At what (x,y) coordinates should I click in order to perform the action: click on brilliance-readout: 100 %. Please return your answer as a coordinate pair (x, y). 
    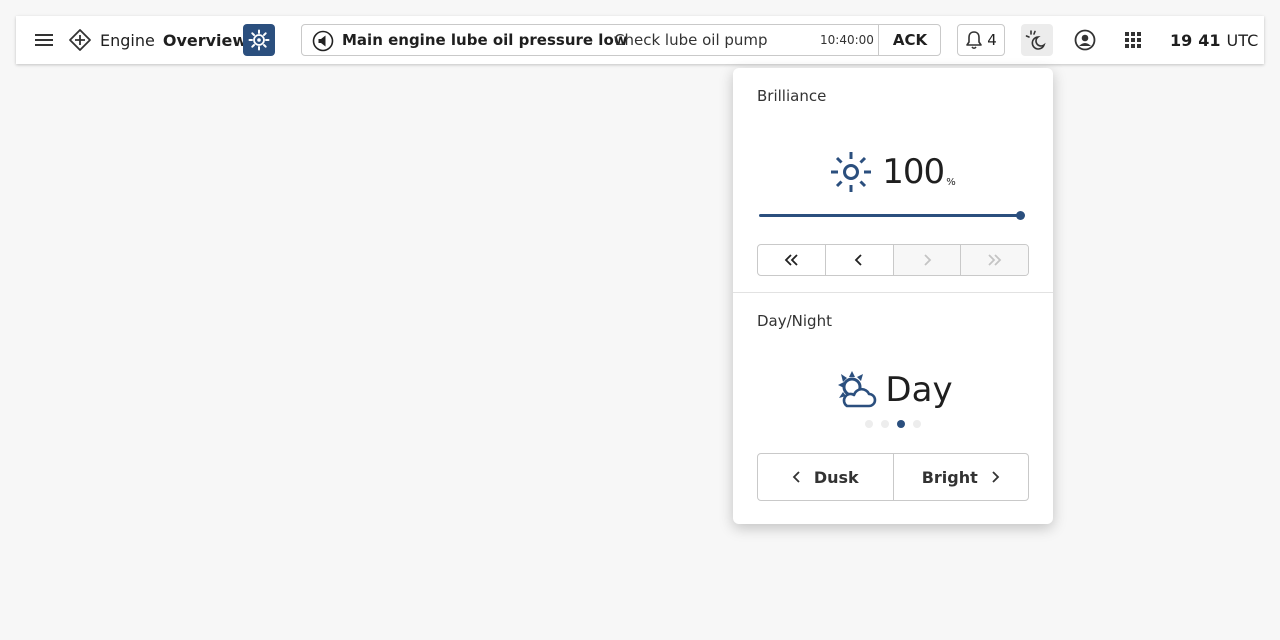
    Looking at the image, I should click on (893, 172).